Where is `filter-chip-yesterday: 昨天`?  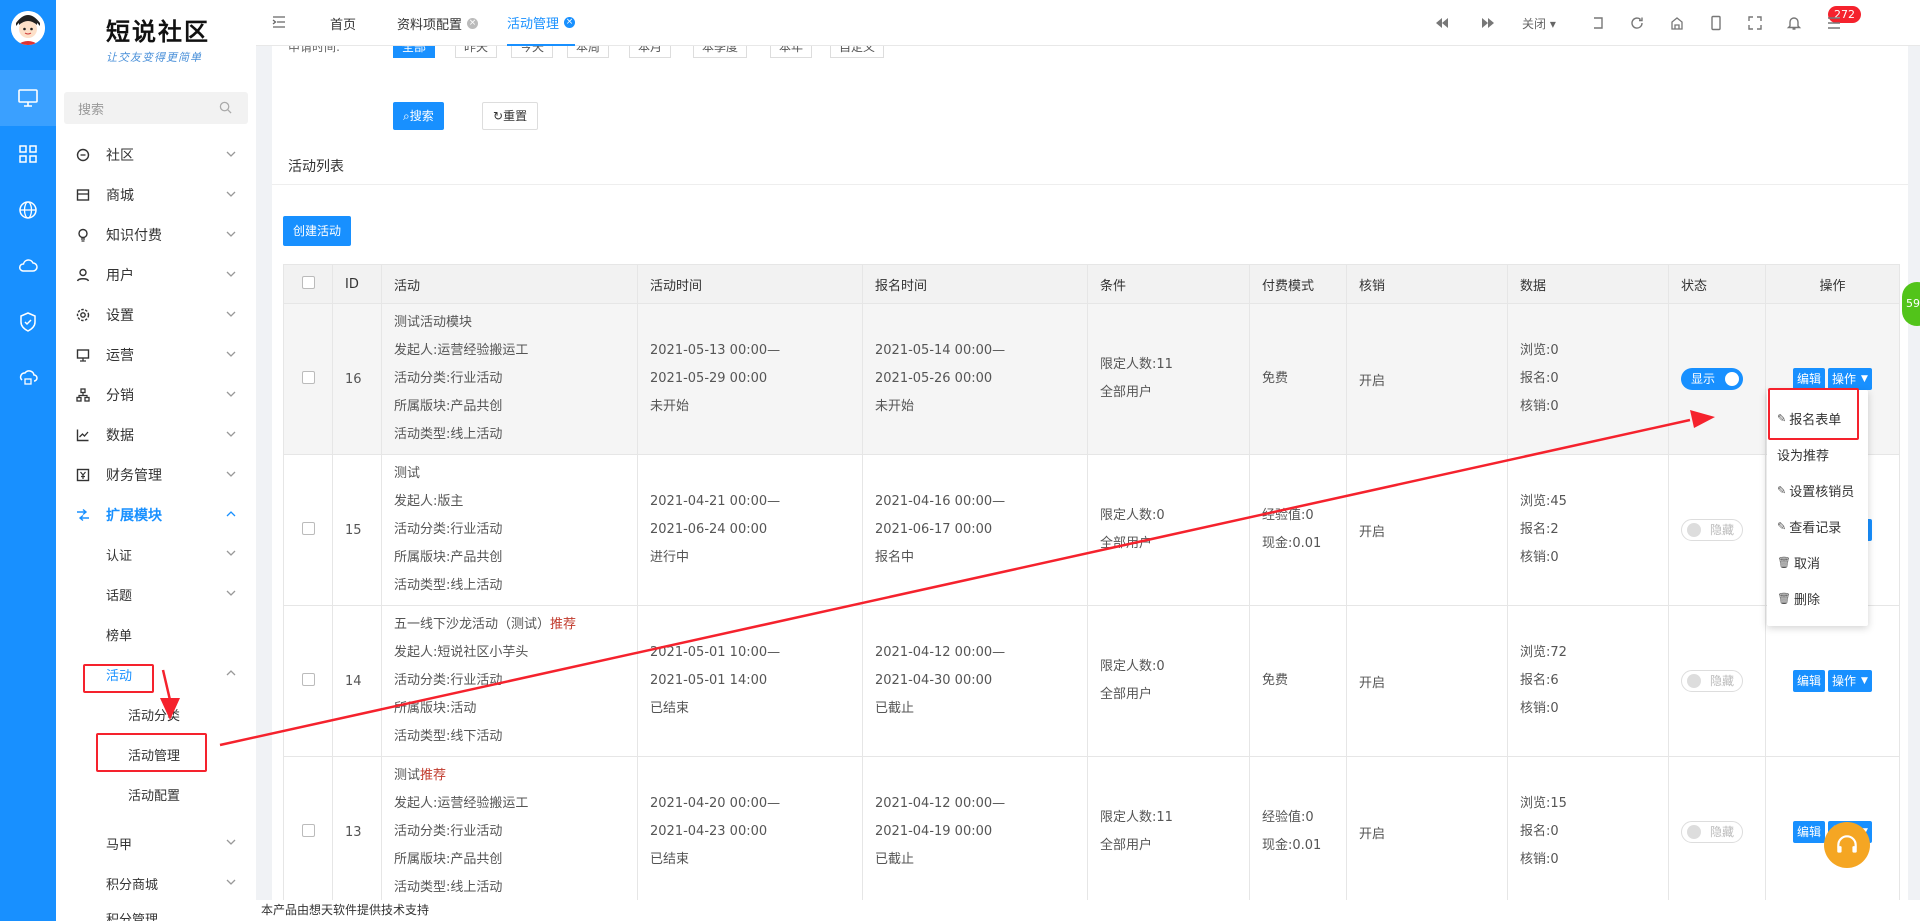 filter-chip-yesterday: 昨天 is located at coordinates (476, 52).